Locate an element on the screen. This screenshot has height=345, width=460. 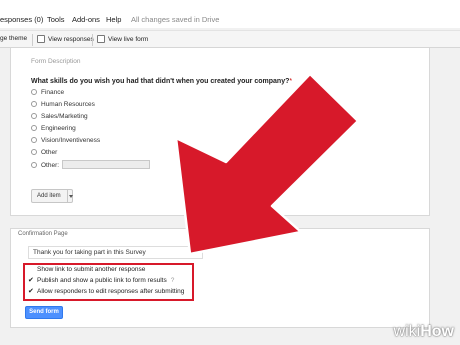
watermark-part2: How is located at coordinates (437, 331).